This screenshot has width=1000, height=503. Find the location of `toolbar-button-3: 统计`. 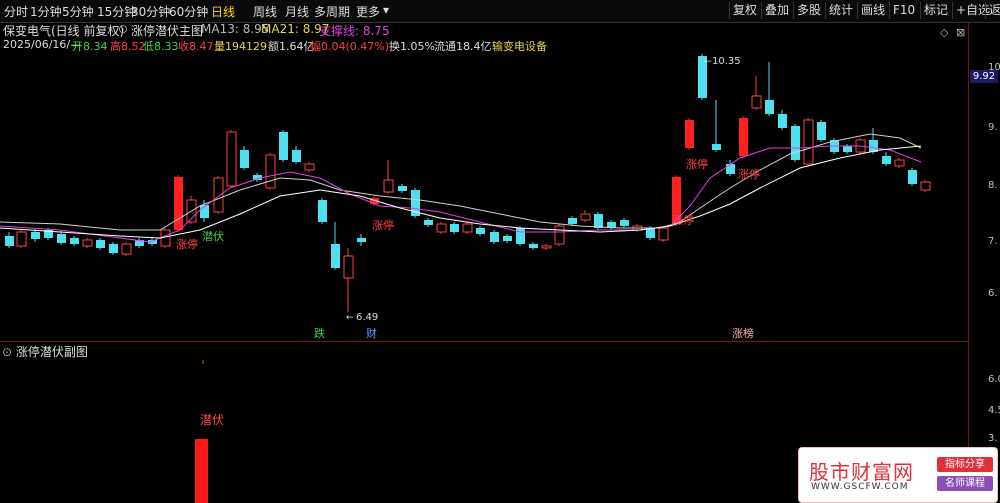

toolbar-button-3: 统计 is located at coordinates (840, 10).